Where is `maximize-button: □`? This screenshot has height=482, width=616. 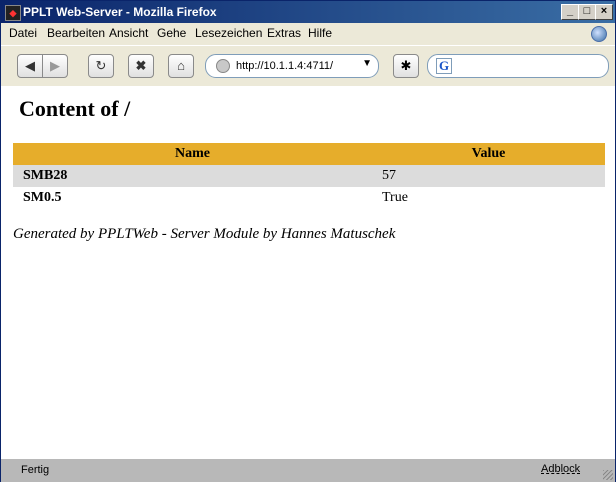
maximize-button: □ is located at coordinates (587, 12).